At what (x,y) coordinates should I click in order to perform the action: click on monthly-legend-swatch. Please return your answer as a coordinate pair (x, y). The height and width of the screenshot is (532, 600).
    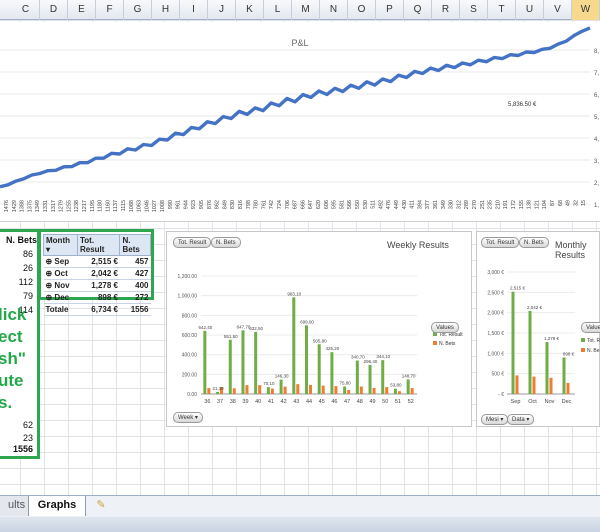
    Looking at the image, I should click on (583, 350).